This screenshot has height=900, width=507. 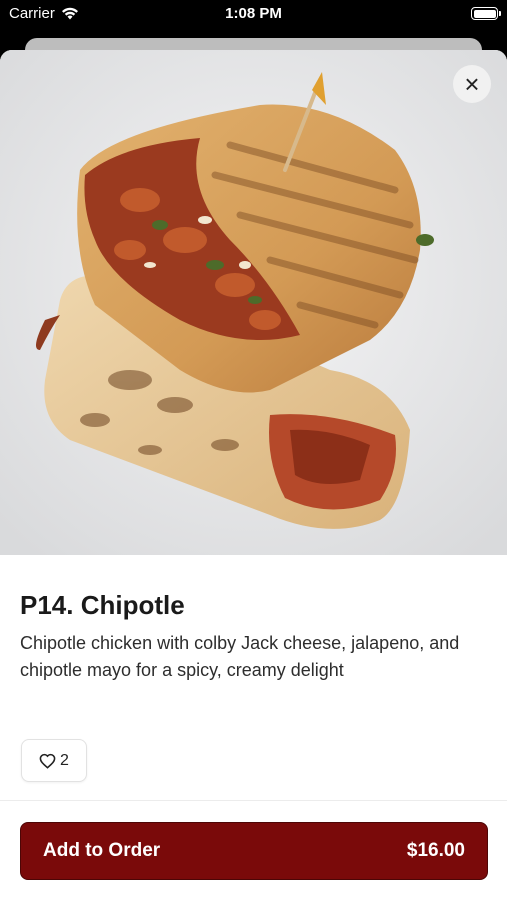 I want to click on add-to-order-label: Add to Order, so click(x=102, y=850).